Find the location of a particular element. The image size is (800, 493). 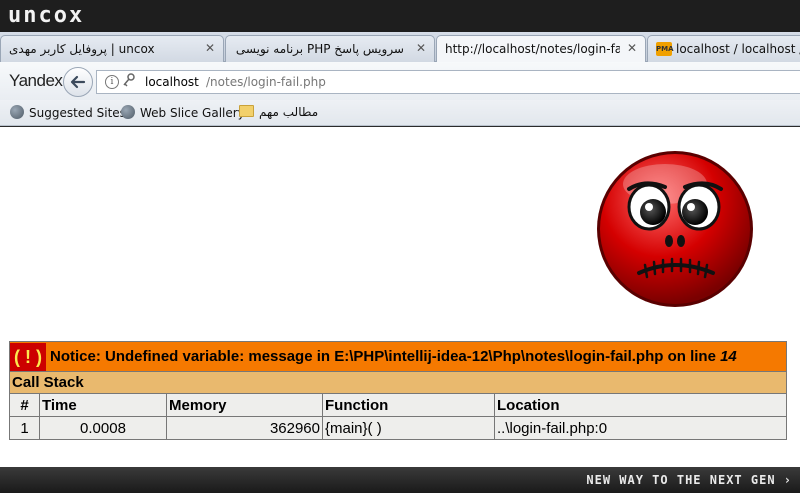

cell-number: 1 is located at coordinates (24, 428).